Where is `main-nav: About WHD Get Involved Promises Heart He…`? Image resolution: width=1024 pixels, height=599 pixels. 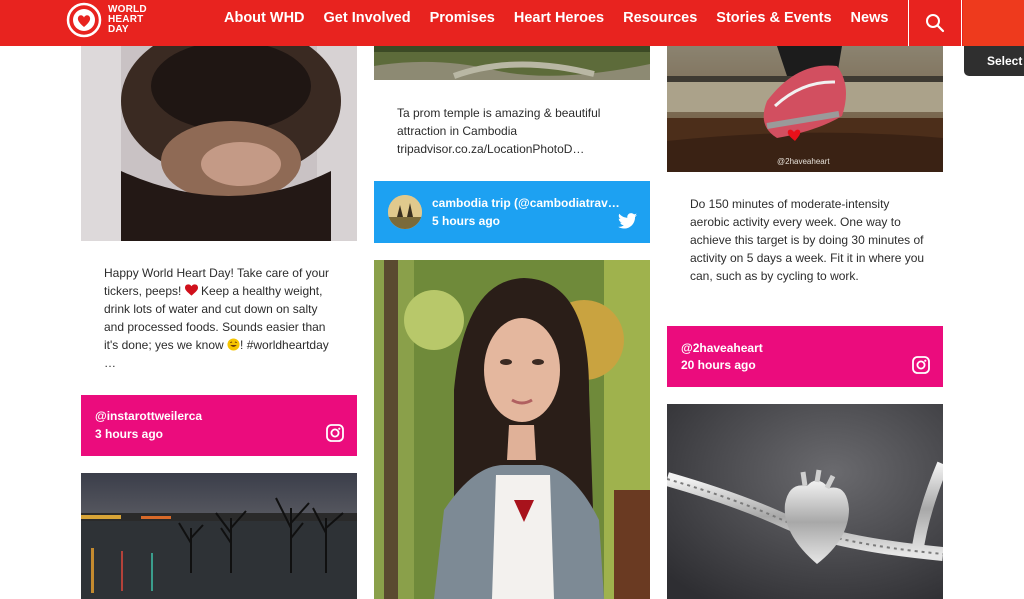
main-nav: About WHD Get Involved Promises Heart He… is located at coordinates (556, 18).